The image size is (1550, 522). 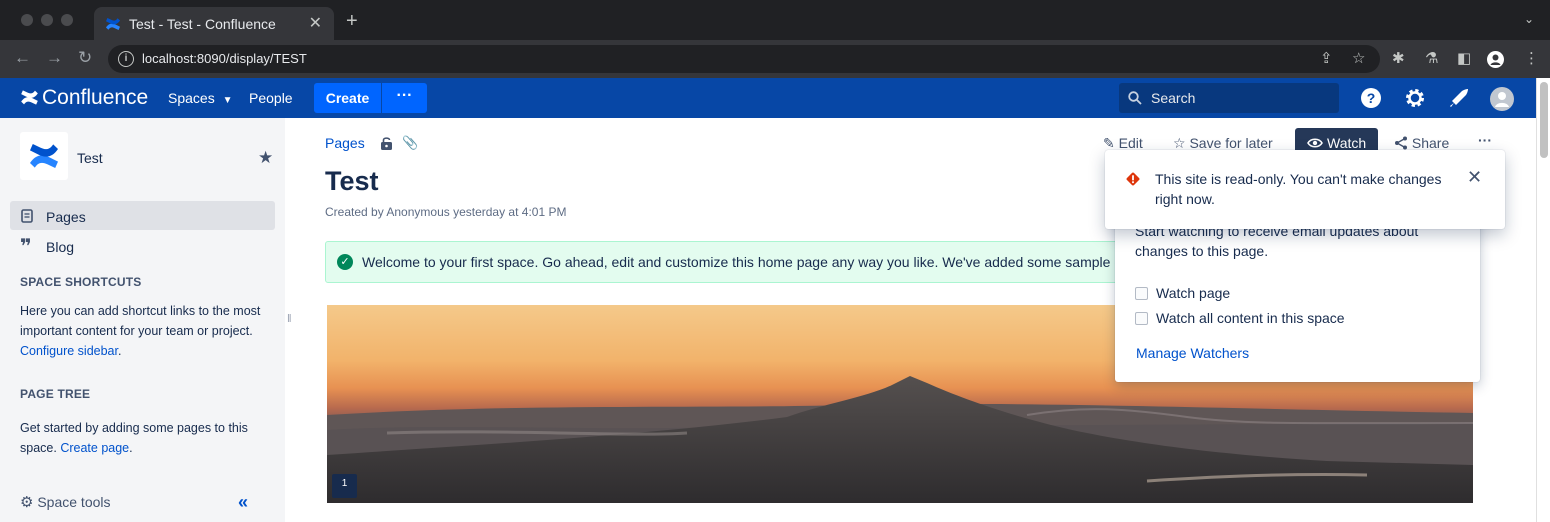 I want to click on browser-tab: Test - Test - Confluence ✕, so click(x=214, y=23).